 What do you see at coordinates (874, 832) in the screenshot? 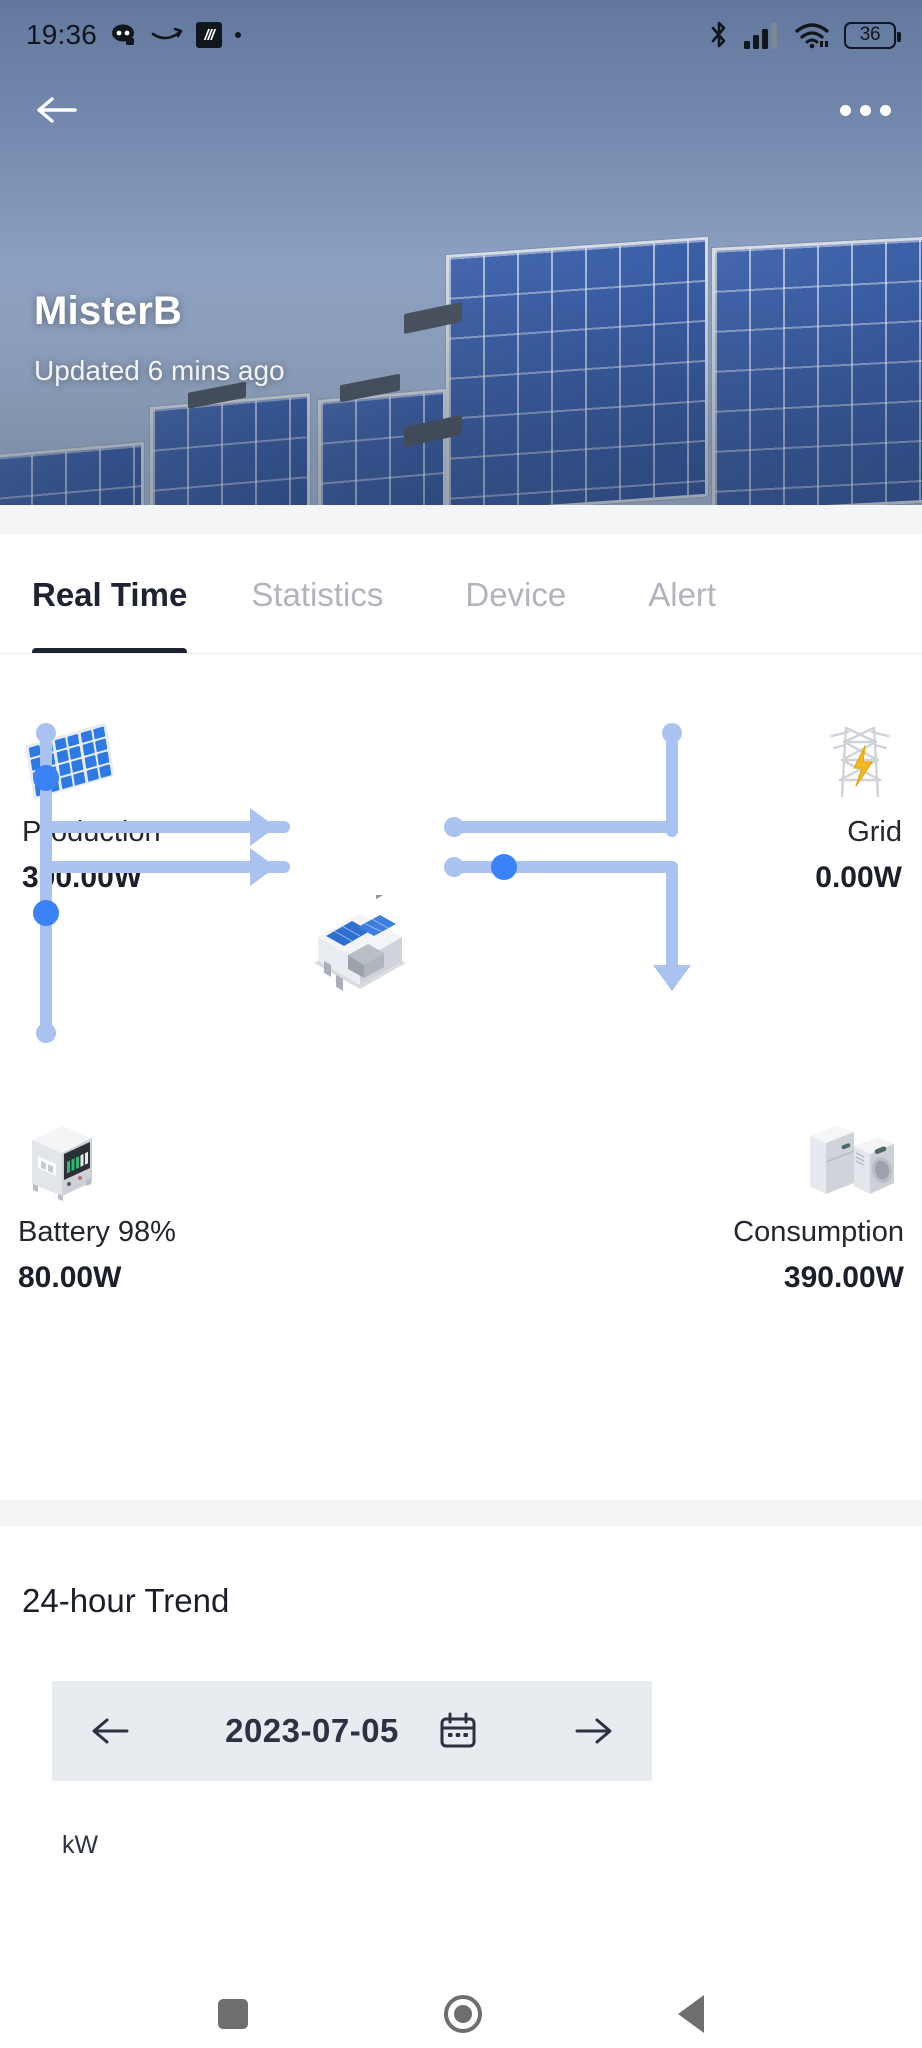
I see `grid-label: Grid` at bounding box center [874, 832].